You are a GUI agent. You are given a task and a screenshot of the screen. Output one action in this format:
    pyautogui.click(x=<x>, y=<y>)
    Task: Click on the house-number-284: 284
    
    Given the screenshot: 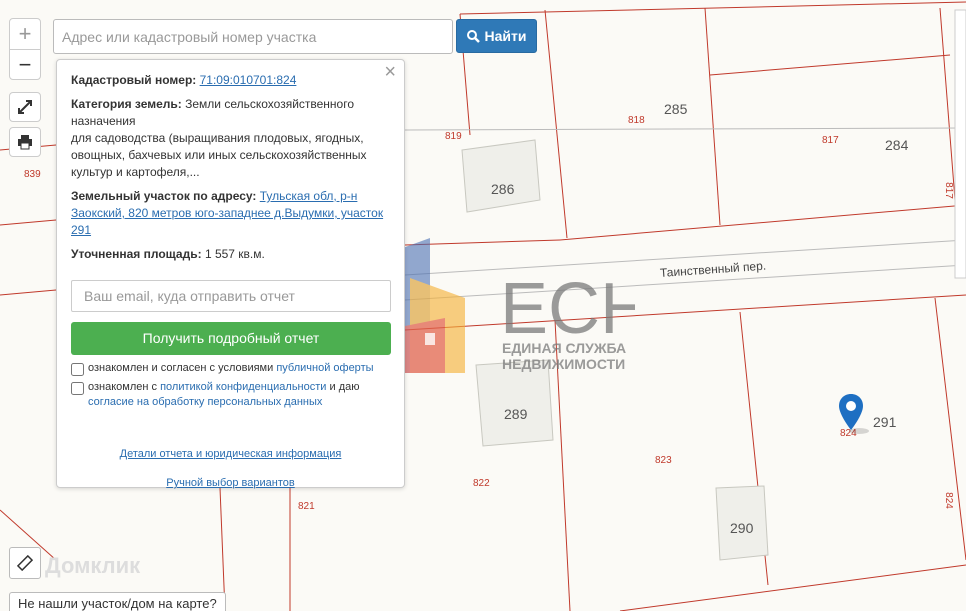 What is the action you would take?
    pyautogui.click(x=897, y=145)
    